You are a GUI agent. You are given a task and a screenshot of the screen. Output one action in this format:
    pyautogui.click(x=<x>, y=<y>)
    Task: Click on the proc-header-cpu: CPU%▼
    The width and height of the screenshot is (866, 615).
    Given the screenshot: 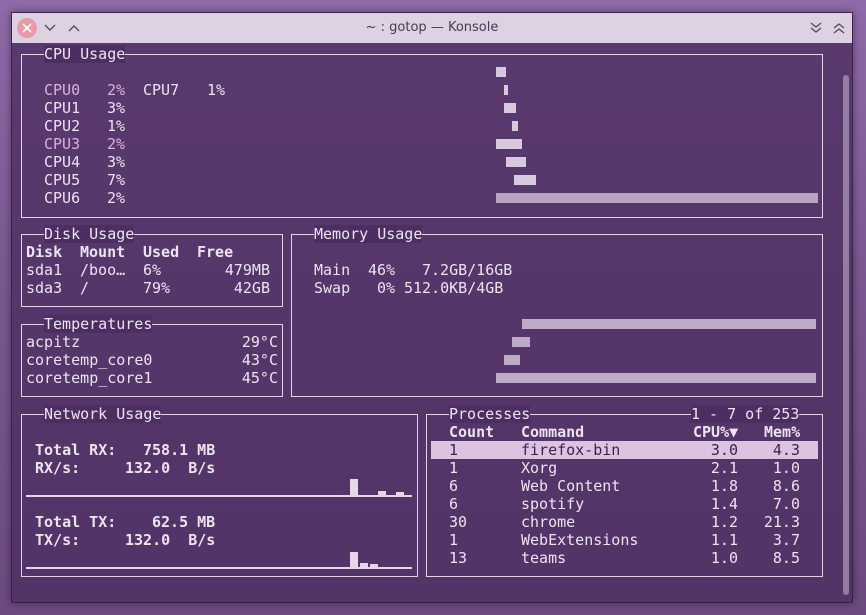 What is the action you would take?
    pyautogui.click(x=715, y=432)
    